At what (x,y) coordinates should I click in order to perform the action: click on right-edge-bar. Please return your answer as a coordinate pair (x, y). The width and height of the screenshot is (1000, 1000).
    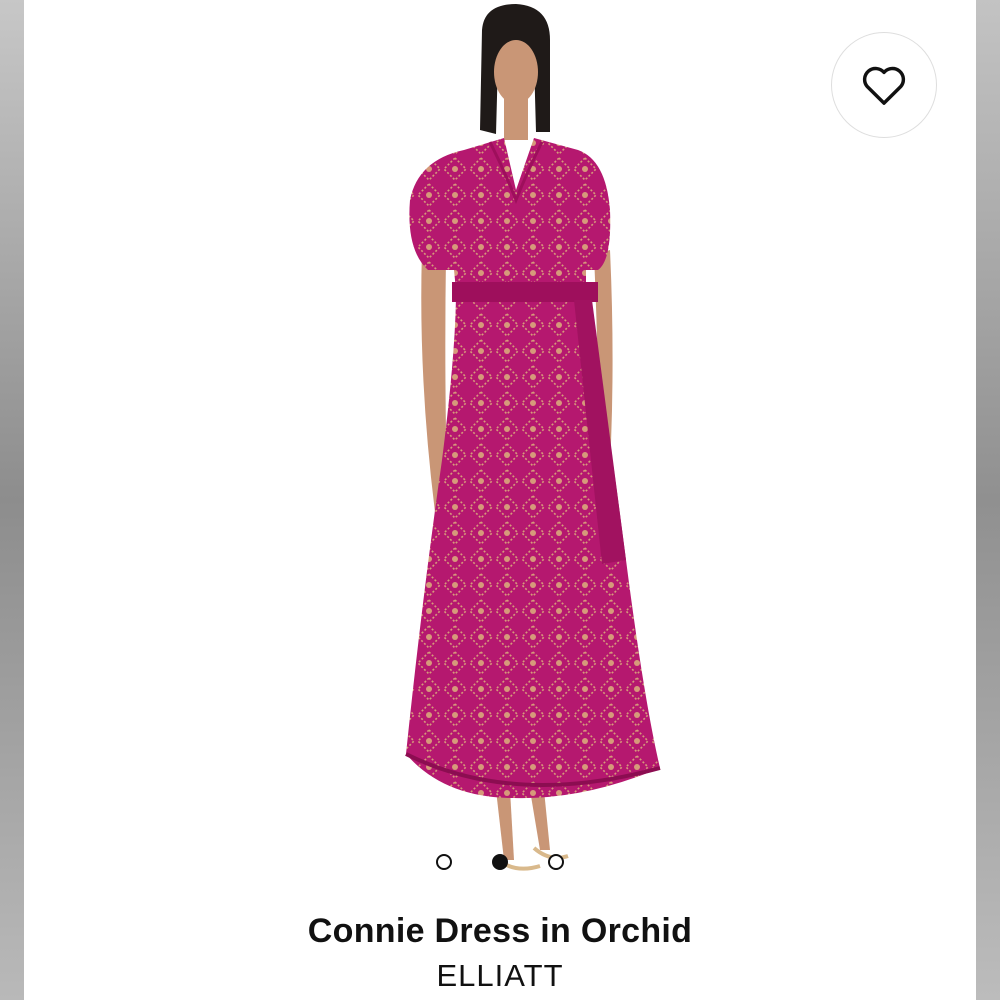
    Looking at the image, I should click on (988, 500).